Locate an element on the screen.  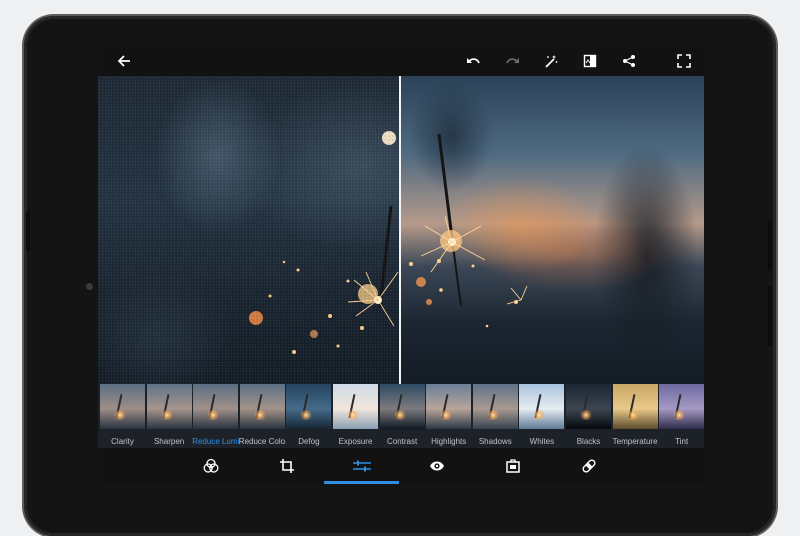
filmstrip-label: Reduce Colo.. is located at coordinates (262, 441).